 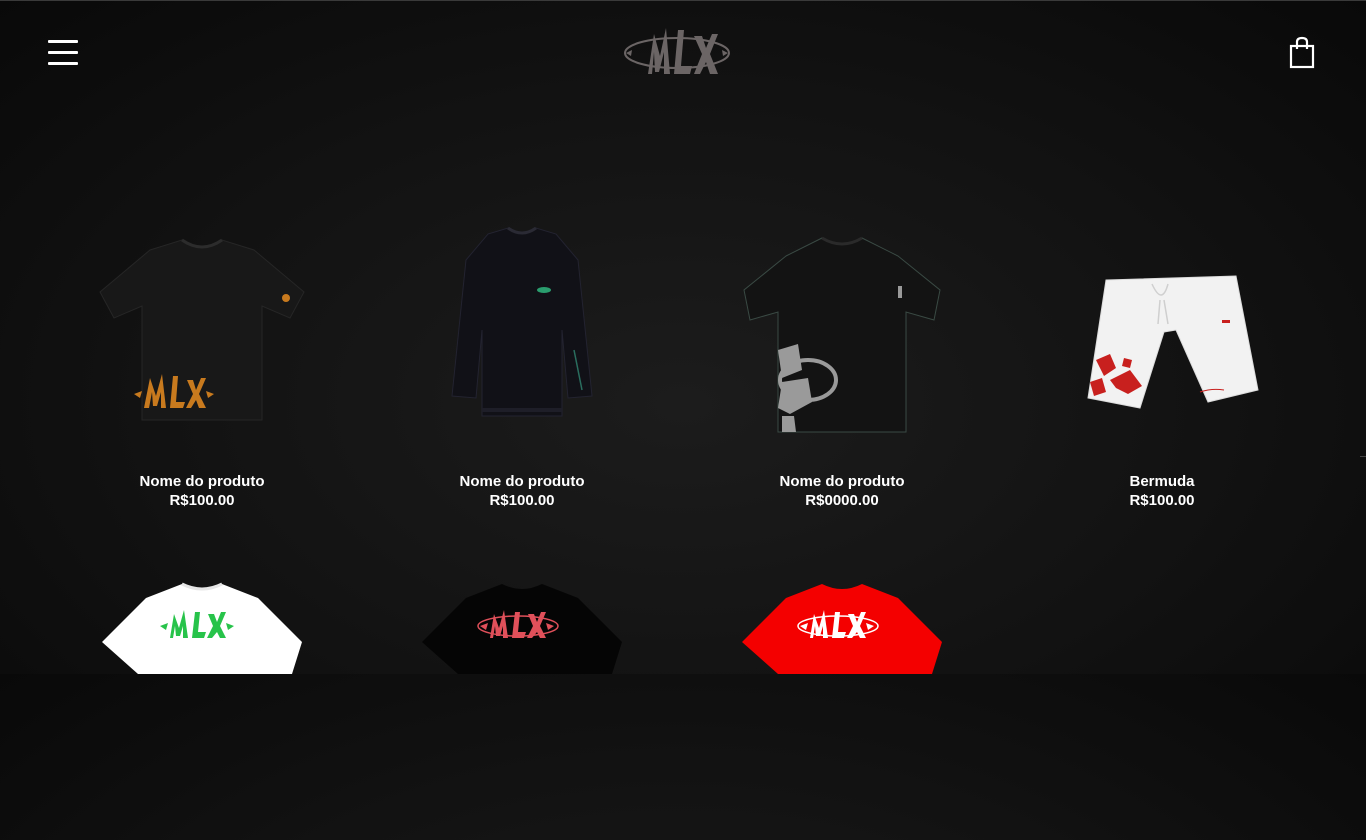 I want to click on brand-logo, so click(x=677, y=51).